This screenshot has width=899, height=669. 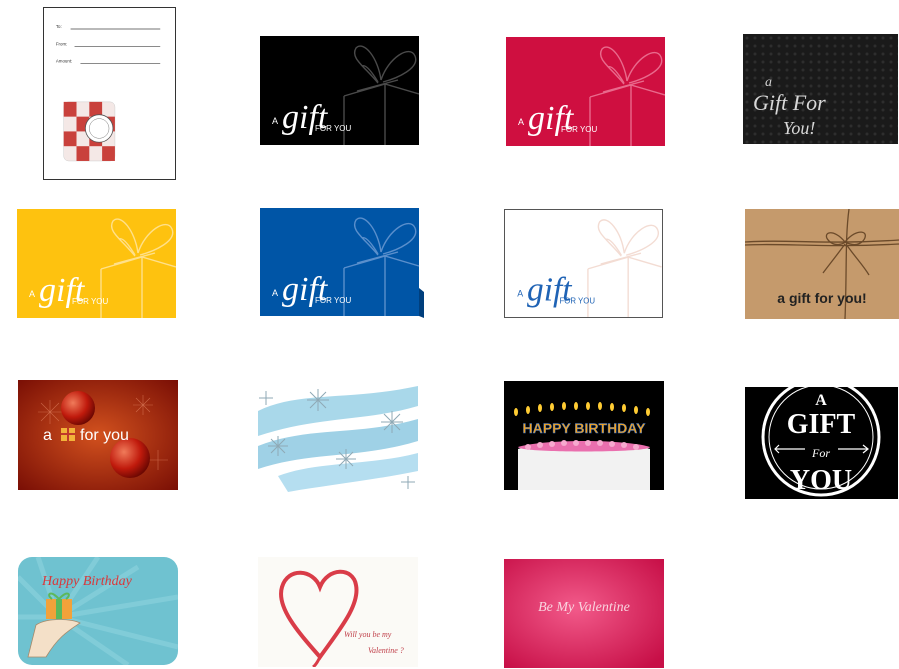 I want to click on from-label: From:, so click(x=62, y=44).